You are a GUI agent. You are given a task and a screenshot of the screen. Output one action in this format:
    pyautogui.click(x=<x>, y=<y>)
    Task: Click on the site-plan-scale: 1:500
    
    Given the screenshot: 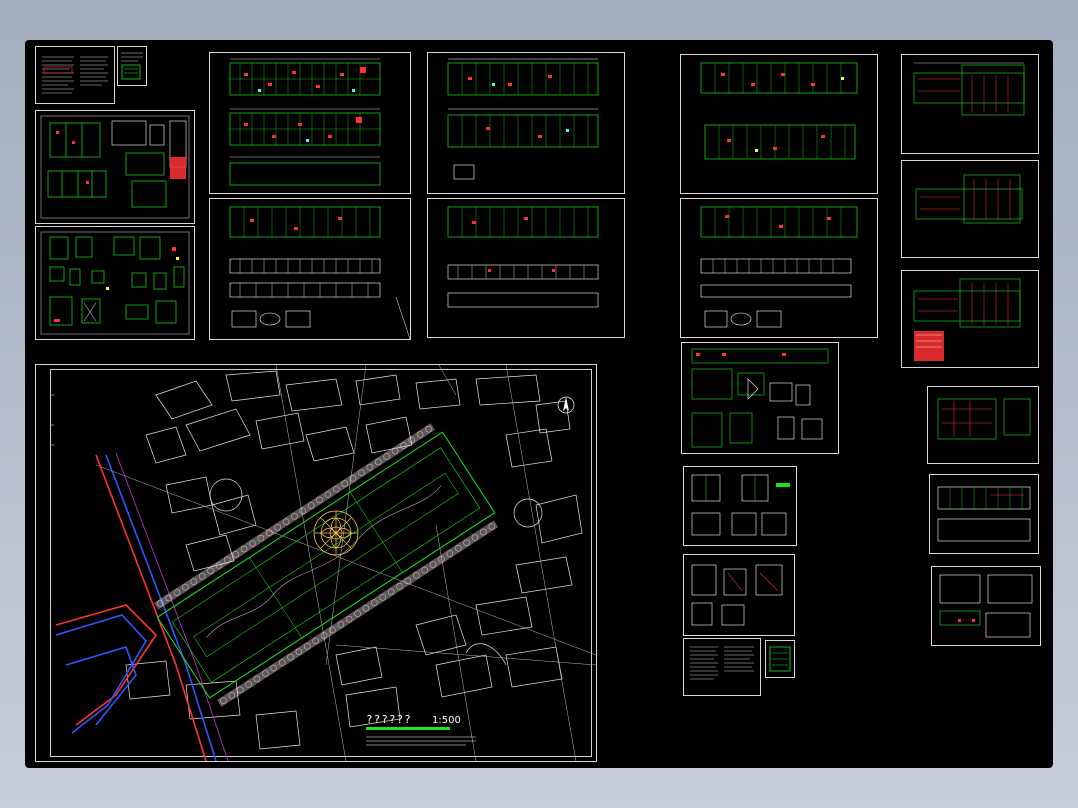 What is the action you would take?
    pyautogui.click(x=446, y=720)
    